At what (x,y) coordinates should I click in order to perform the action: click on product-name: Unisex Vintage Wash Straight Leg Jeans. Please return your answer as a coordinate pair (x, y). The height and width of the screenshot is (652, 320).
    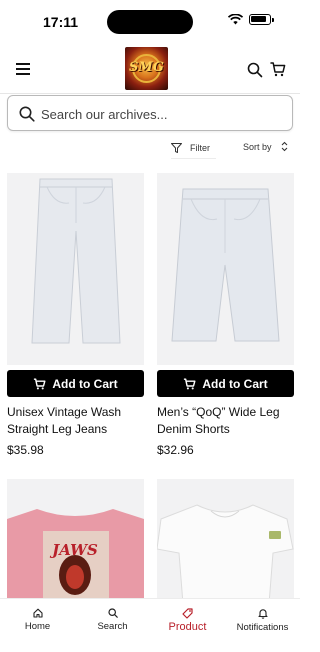
    Looking at the image, I should click on (75, 421).